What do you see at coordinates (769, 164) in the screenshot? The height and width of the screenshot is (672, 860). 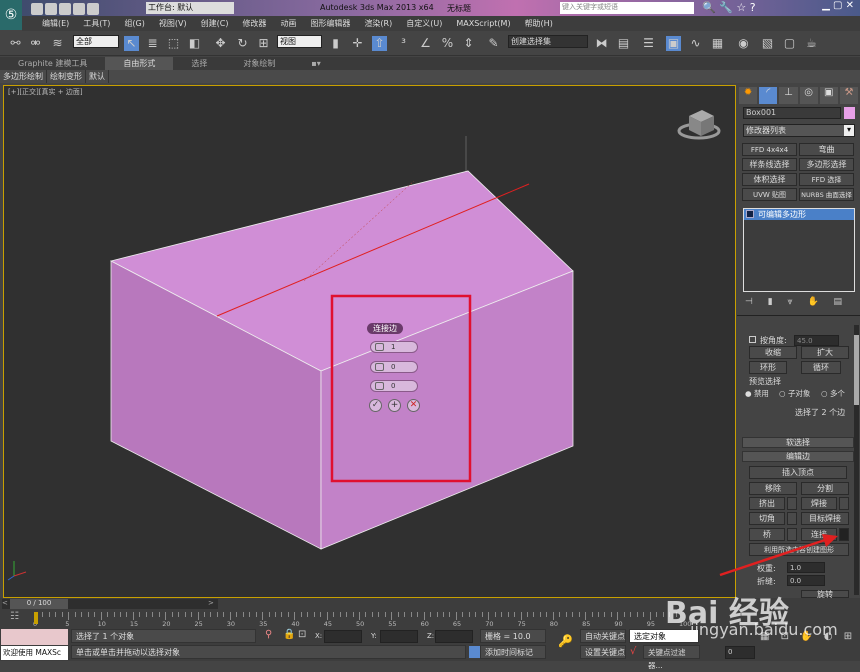 I see `spline-select-button: 样条线选择` at bounding box center [769, 164].